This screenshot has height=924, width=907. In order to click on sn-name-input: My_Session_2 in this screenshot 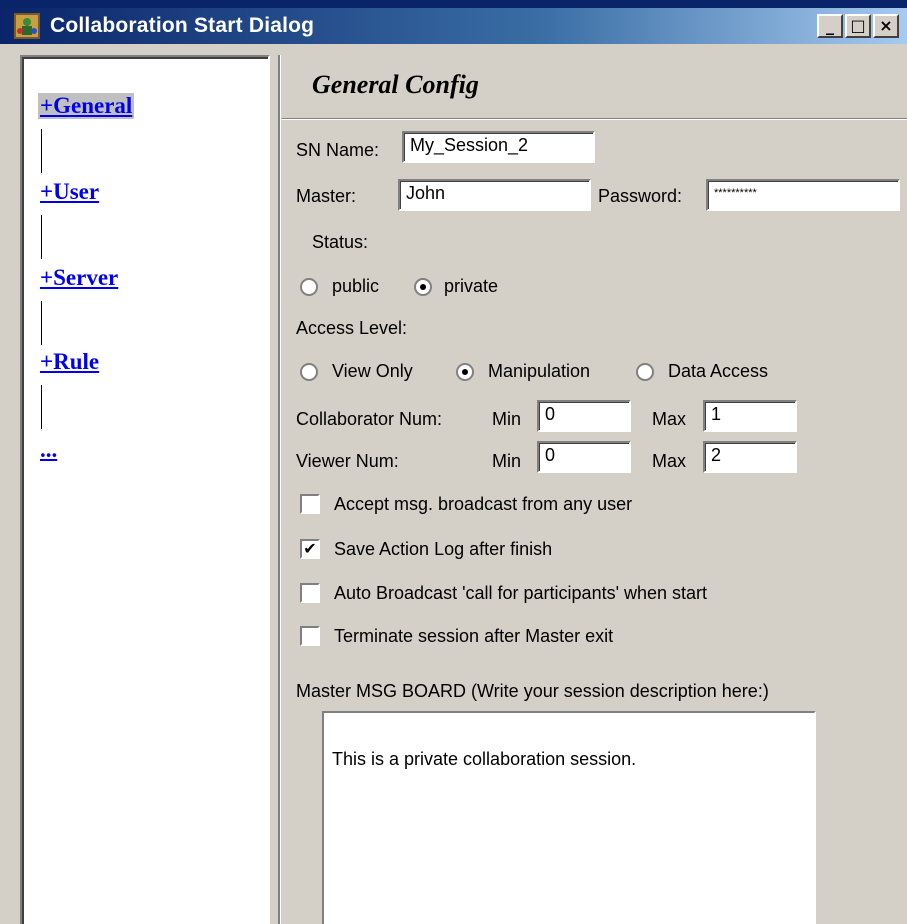, I will do `click(498, 147)`.